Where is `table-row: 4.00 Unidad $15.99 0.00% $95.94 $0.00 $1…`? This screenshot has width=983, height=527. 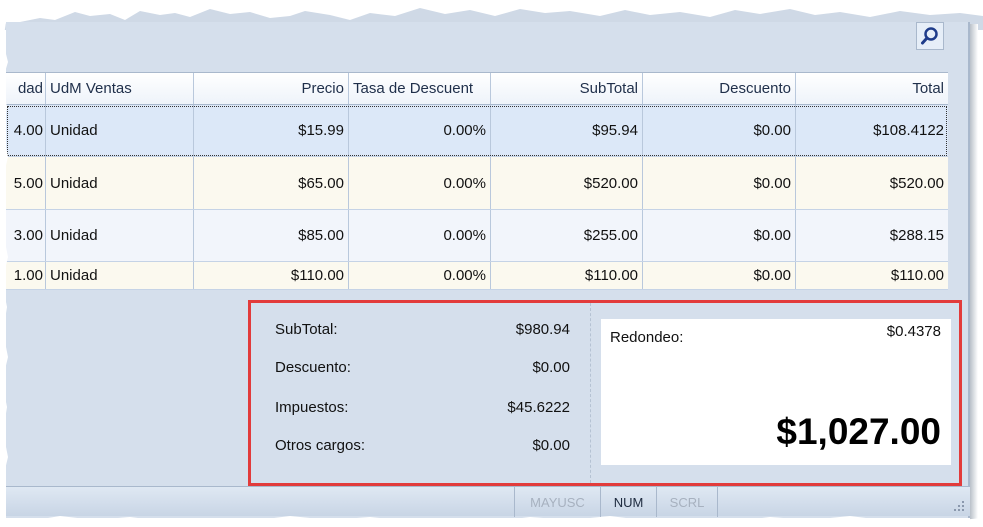 table-row: 4.00 Unidad $15.99 0.00% $95.94 $0.00 $1… is located at coordinates (477, 131).